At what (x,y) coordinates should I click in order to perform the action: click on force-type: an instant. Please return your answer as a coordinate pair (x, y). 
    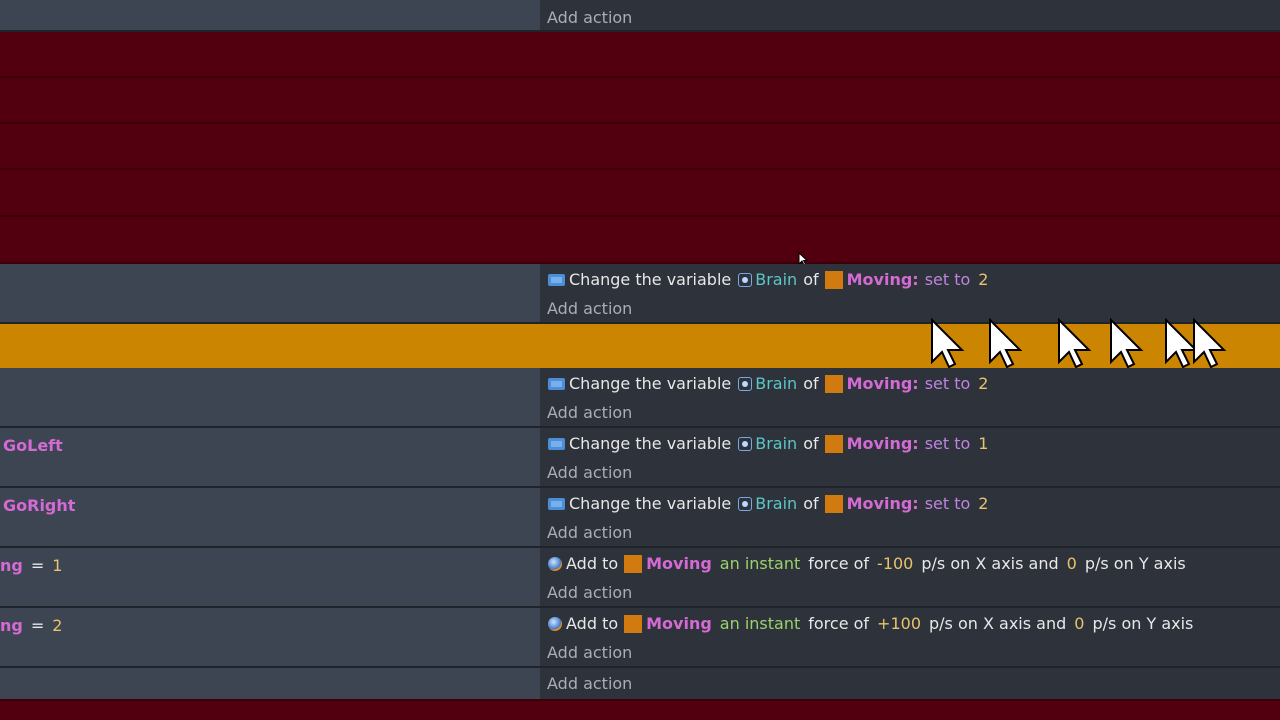
    Looking at the image, I should click on (760, 563).